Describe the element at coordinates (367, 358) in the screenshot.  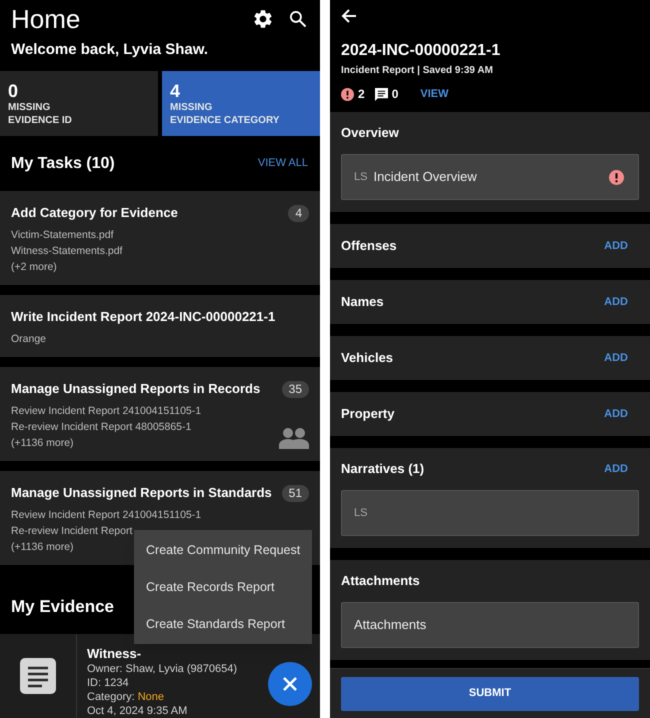
I see `section-title: Vehicles` at that location.